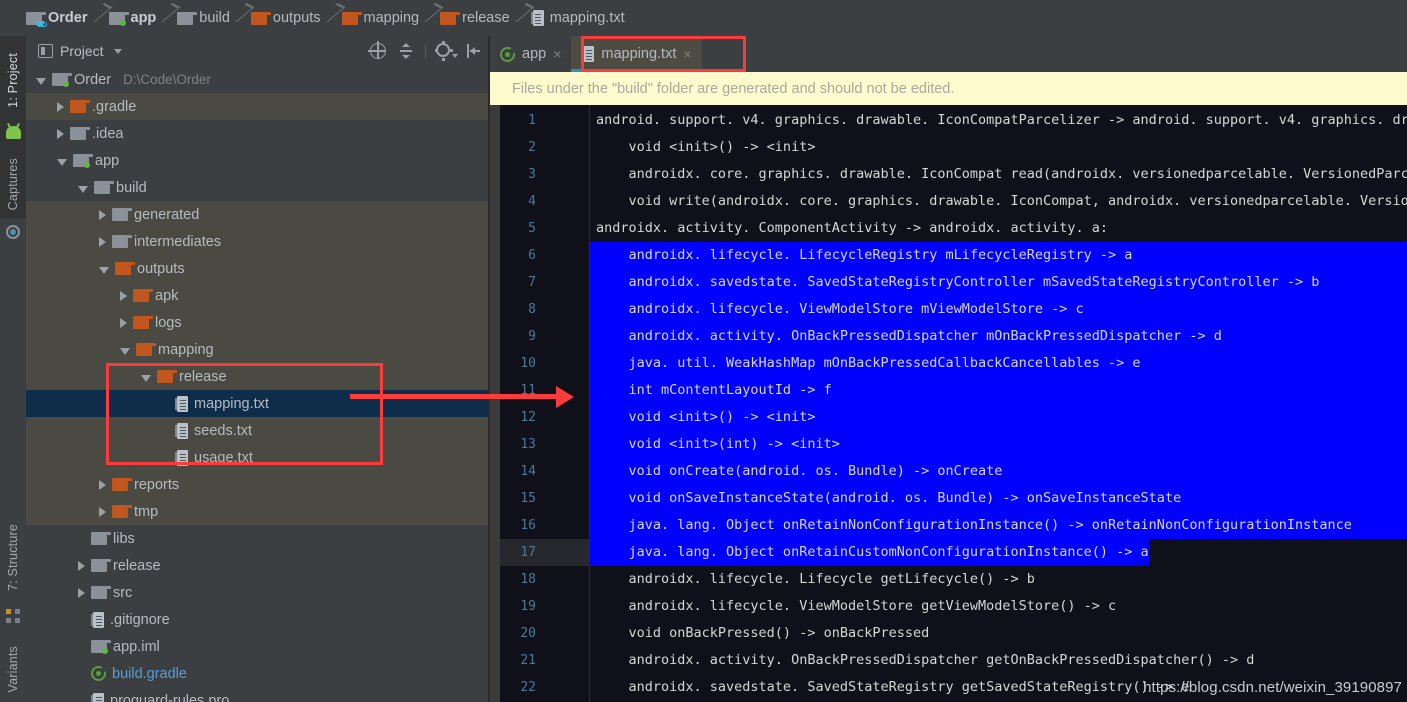  I want to click on tree-node-mapping: mapping, so click(258, 349).